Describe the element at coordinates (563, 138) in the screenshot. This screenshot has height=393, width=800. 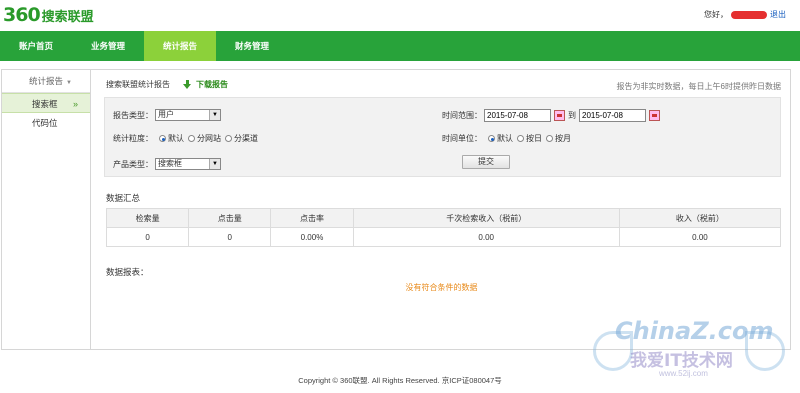
I see `radio-label: 按月` at that location.